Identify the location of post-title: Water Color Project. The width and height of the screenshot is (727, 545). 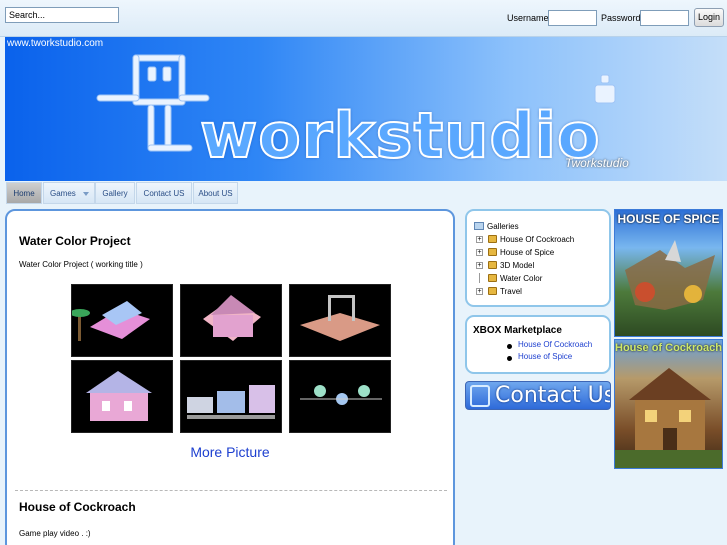
(75, 241).